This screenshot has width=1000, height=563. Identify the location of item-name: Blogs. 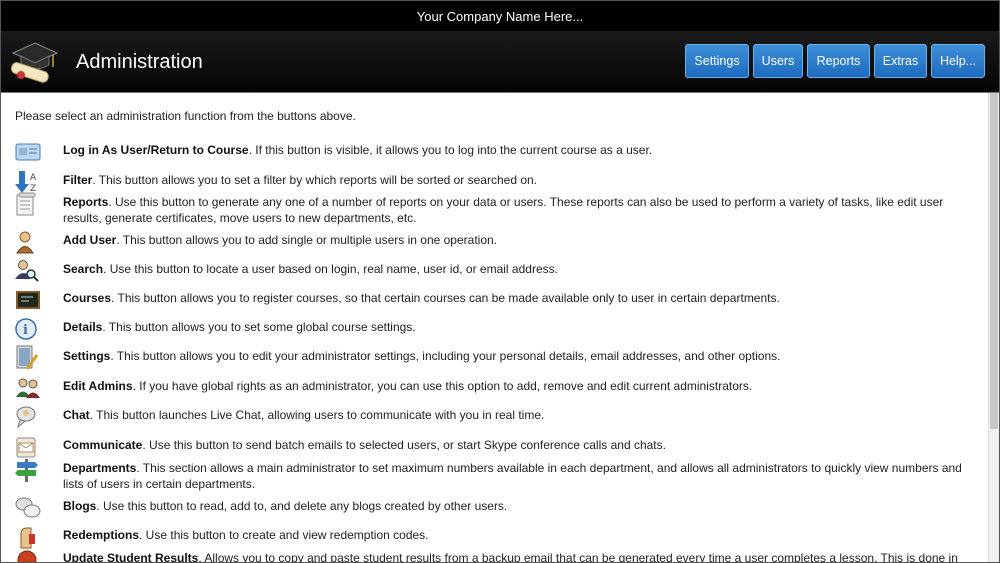
(80, 506).